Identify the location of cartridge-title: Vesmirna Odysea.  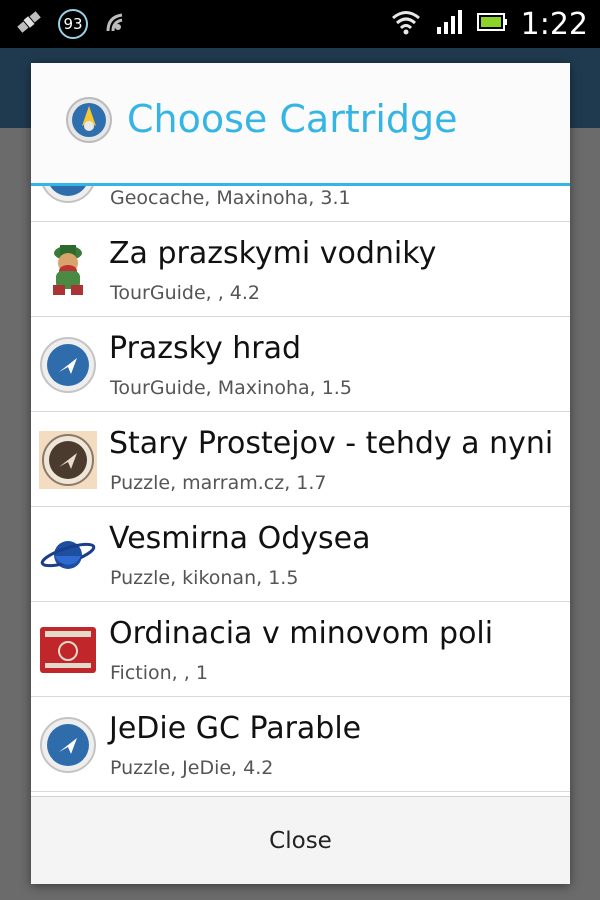
(240, 538).